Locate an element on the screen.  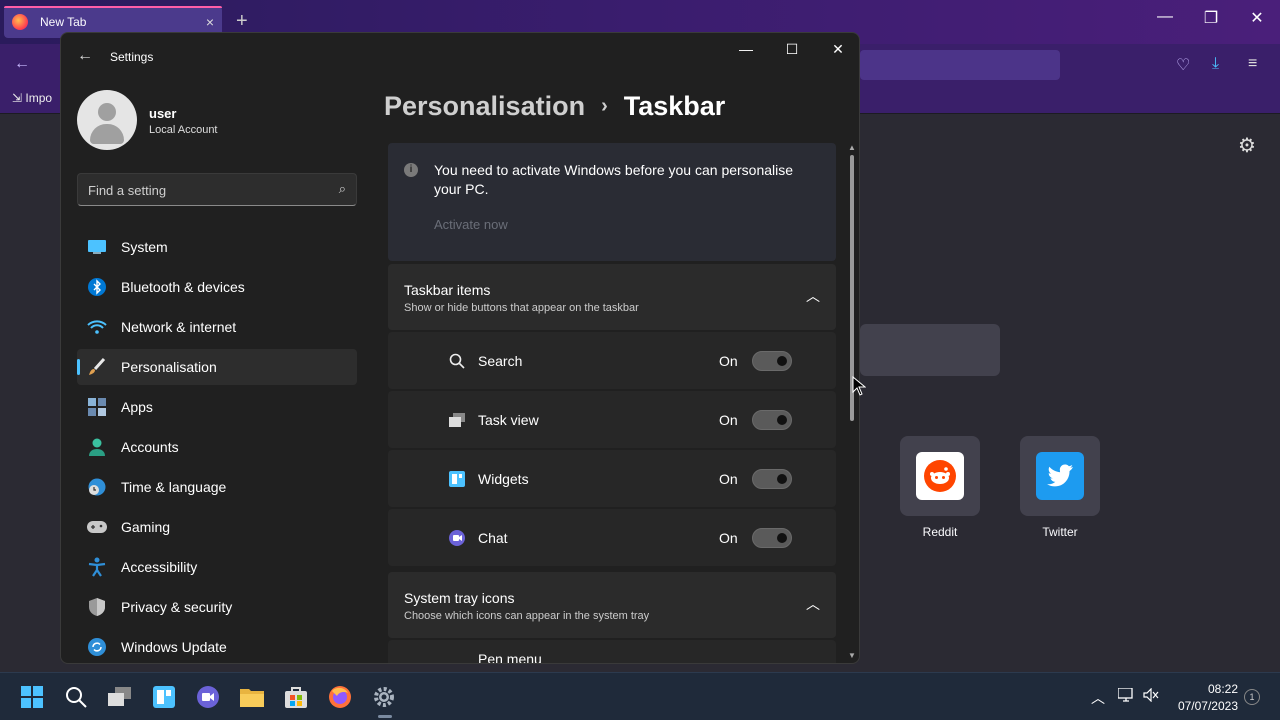
search-toggle is located at coordinates (772, 361).